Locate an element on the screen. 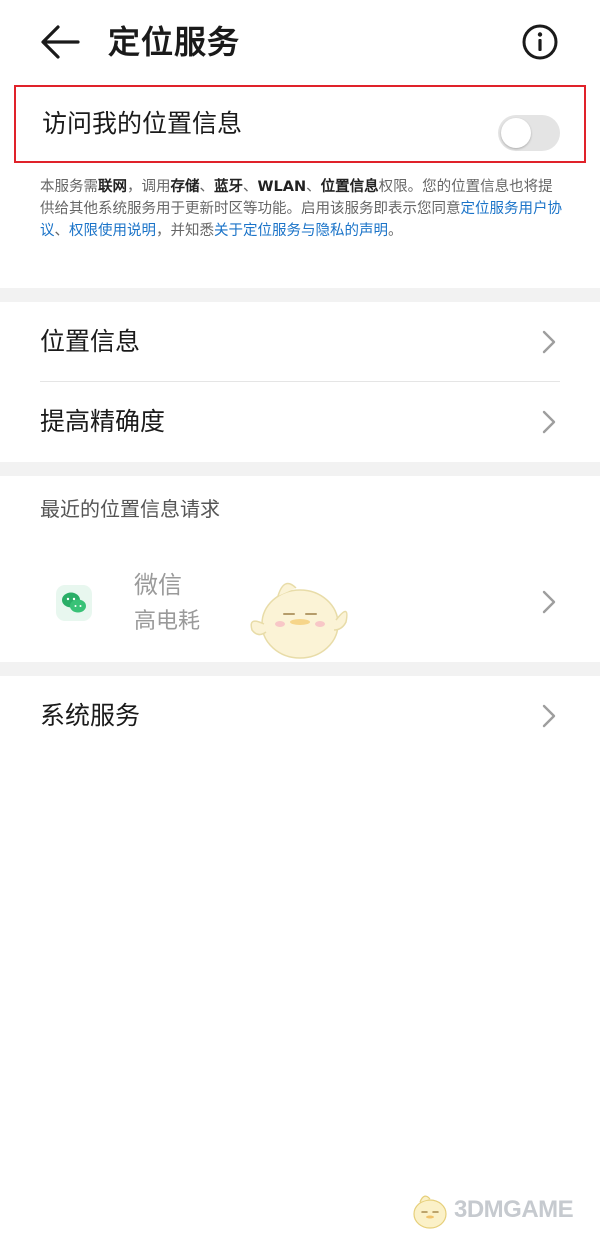  menu-item-label: 系统服务 is located at coordinates (90, 715).